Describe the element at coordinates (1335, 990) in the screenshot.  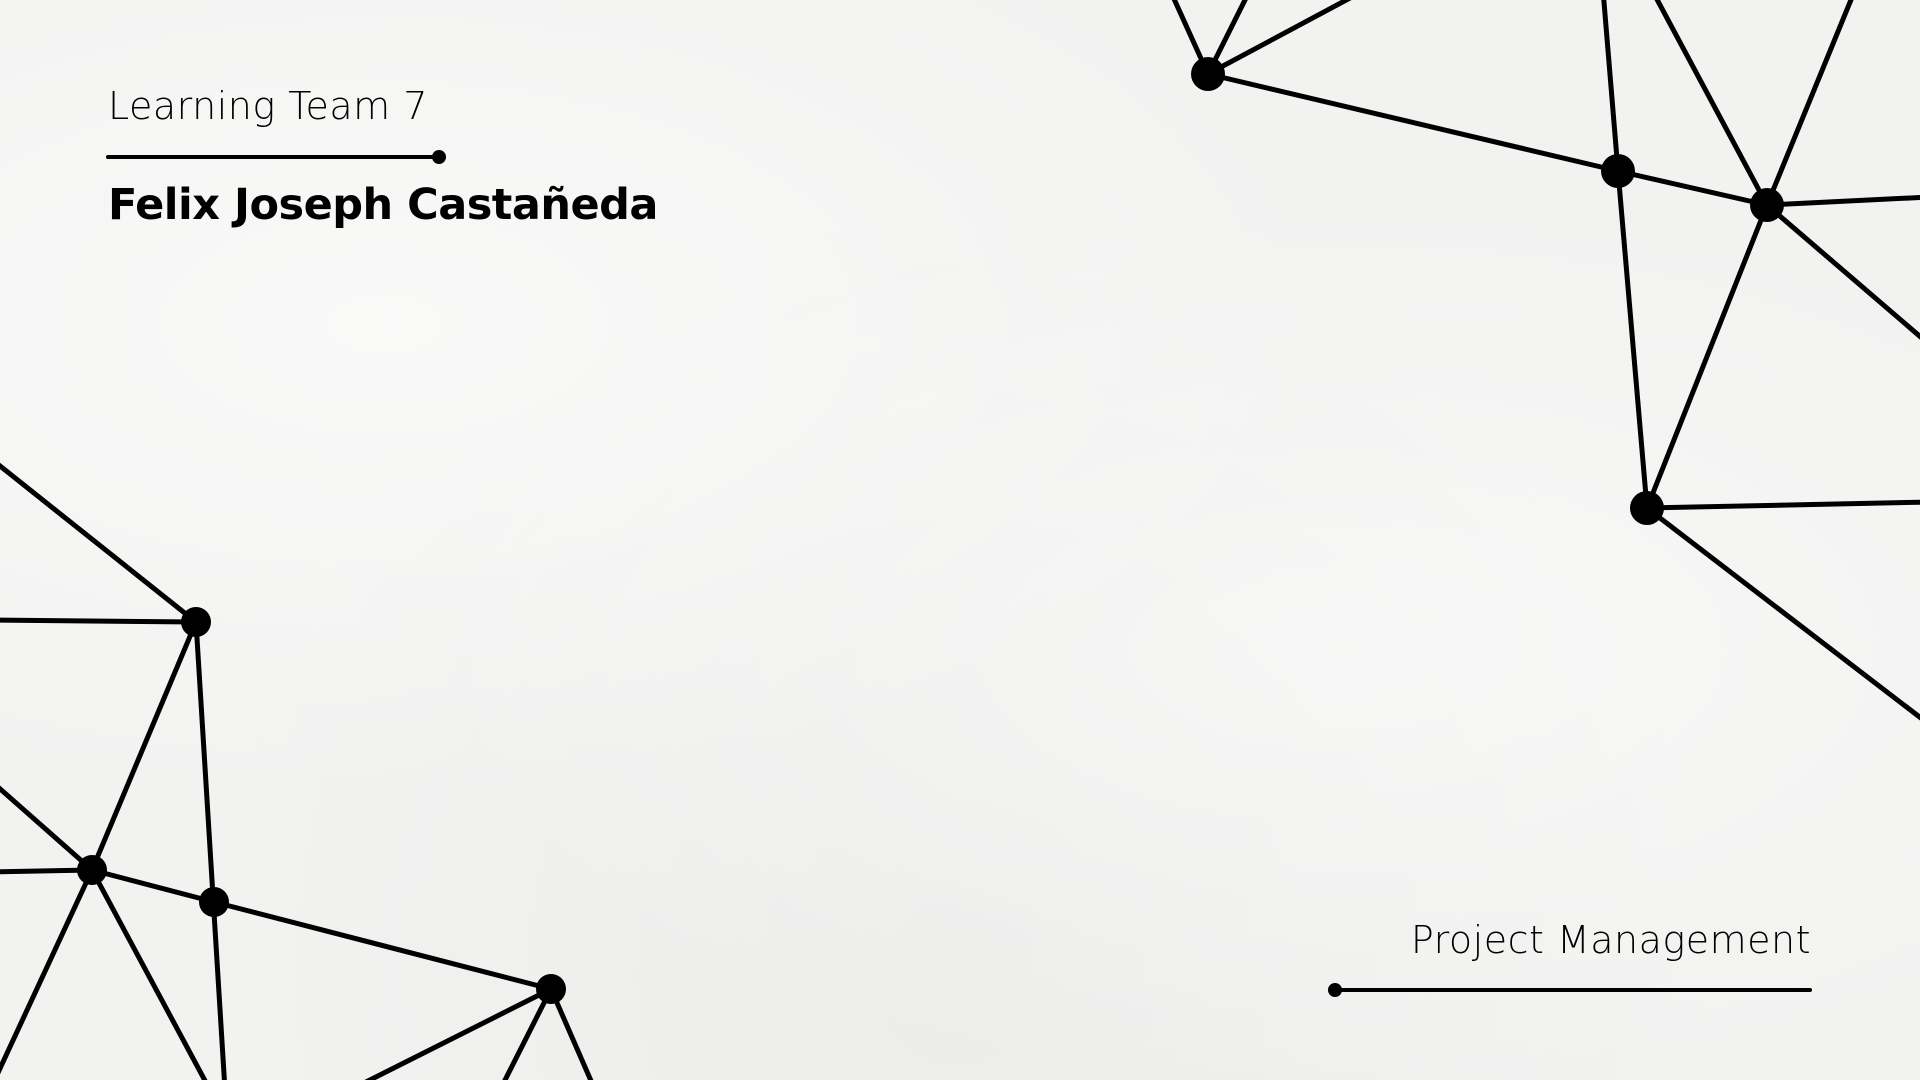
I see `topic-underline-dot` at that location.